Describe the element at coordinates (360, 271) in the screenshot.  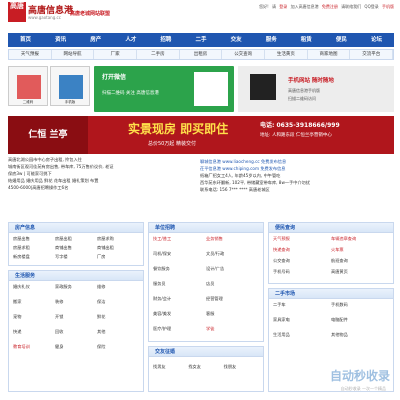
I see `convenience-link: 高唐黄页` at that location.